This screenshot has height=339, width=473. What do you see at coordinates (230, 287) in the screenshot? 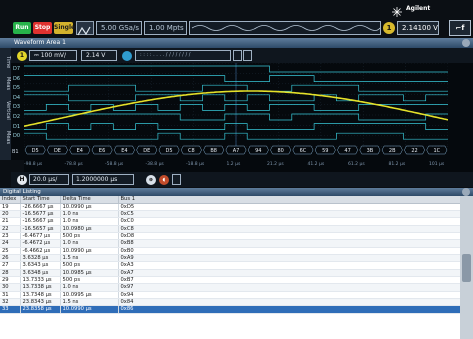
I see `table-row: 30 13.7338 µs 1.0 ns 0x97` at bounding box center [230, 287].